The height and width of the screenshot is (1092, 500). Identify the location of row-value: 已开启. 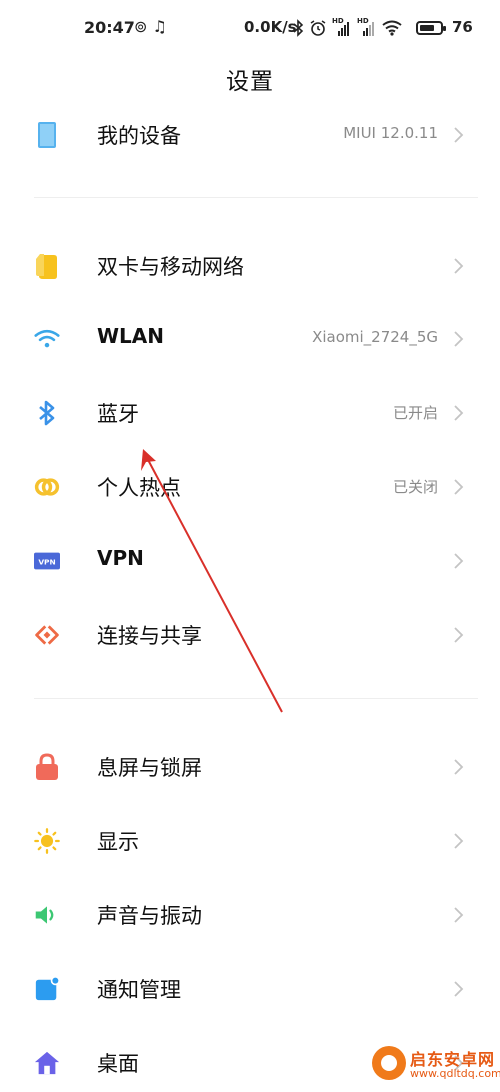
(415, 413).